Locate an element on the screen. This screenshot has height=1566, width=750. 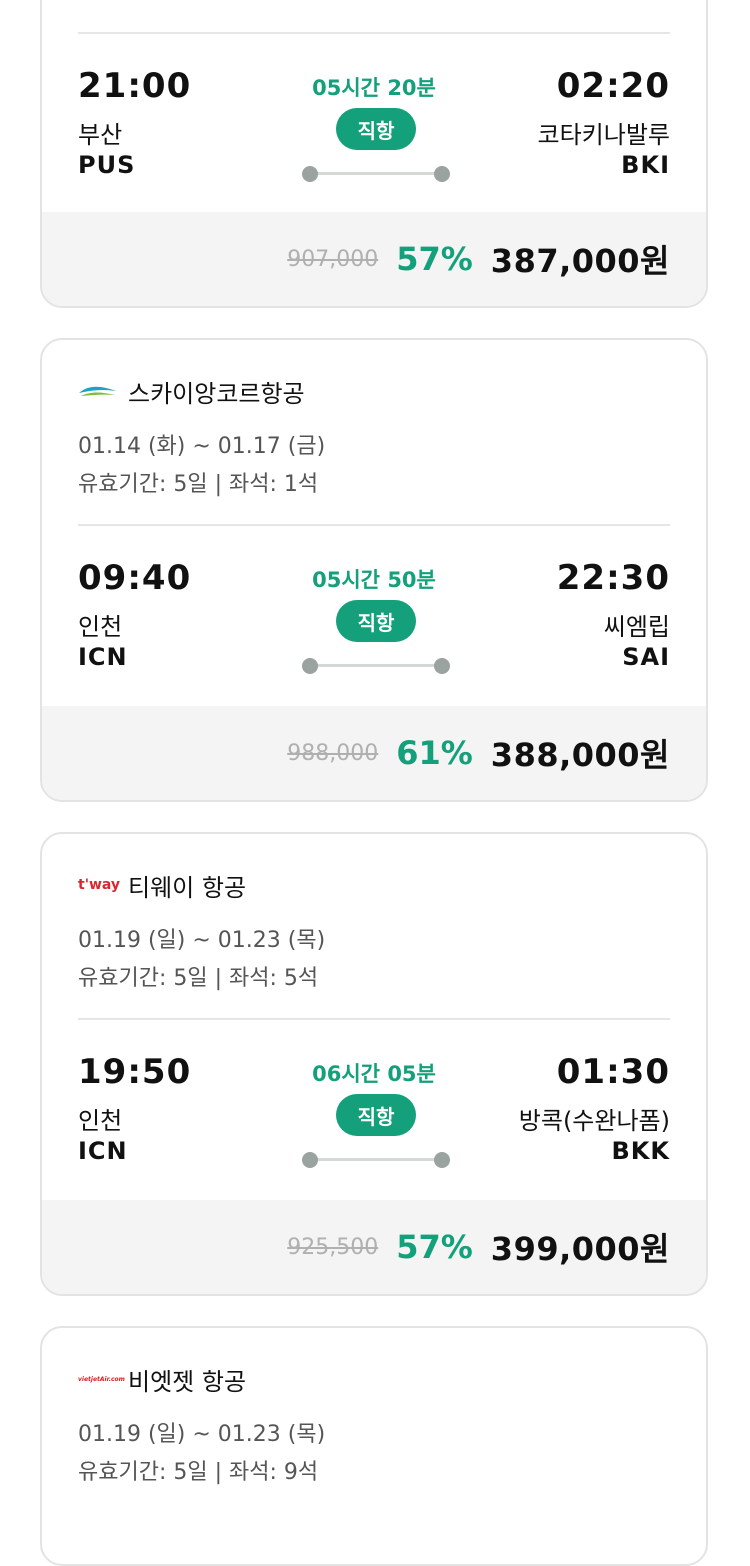
arrival-time: 01:30 is located at coordinates (613, 1072).